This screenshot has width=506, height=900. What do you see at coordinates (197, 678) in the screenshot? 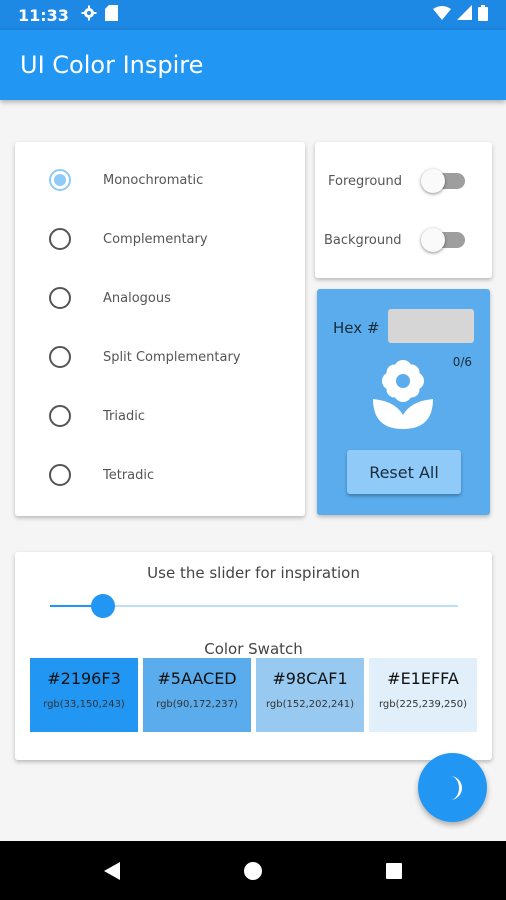
I see `swatch-hex: #5AACED` at bounding box center [197, 678].